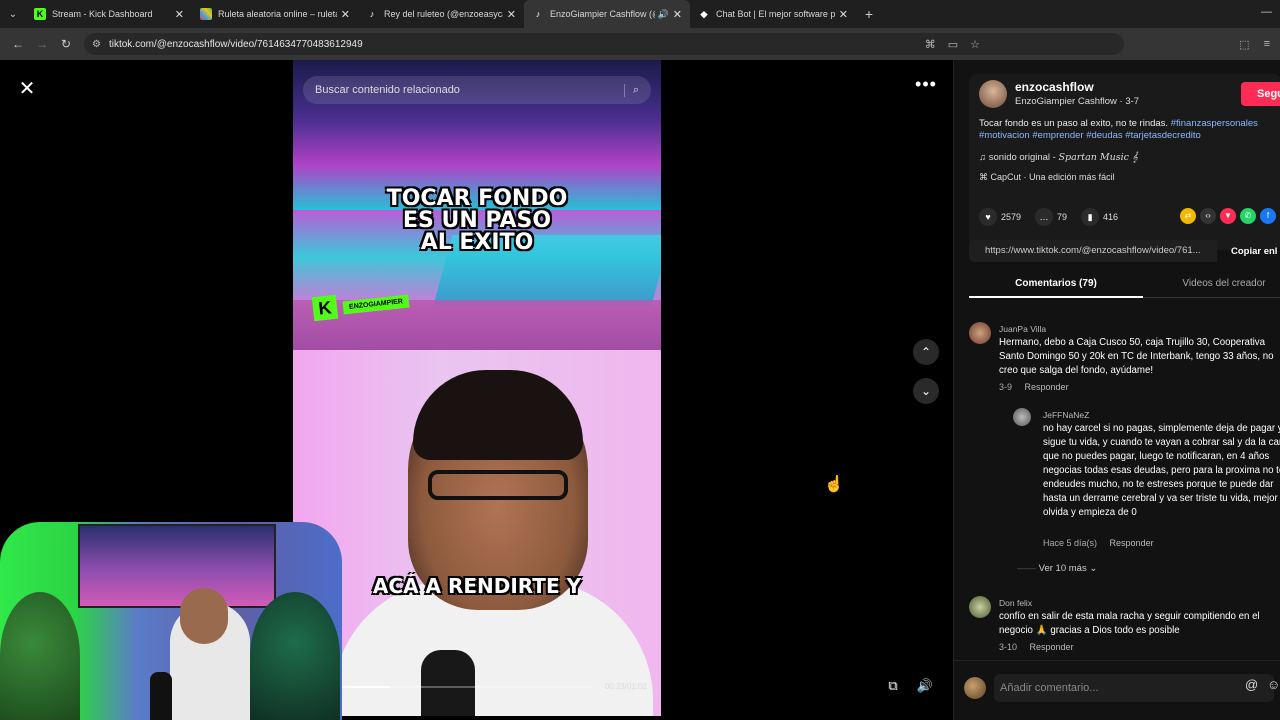 This screenshot has height=720, width=1280. What do you see at coordinates (663, 14) in the screenshot?
I see `speaker-icon: 🔊` at bounding box center [663, 14].